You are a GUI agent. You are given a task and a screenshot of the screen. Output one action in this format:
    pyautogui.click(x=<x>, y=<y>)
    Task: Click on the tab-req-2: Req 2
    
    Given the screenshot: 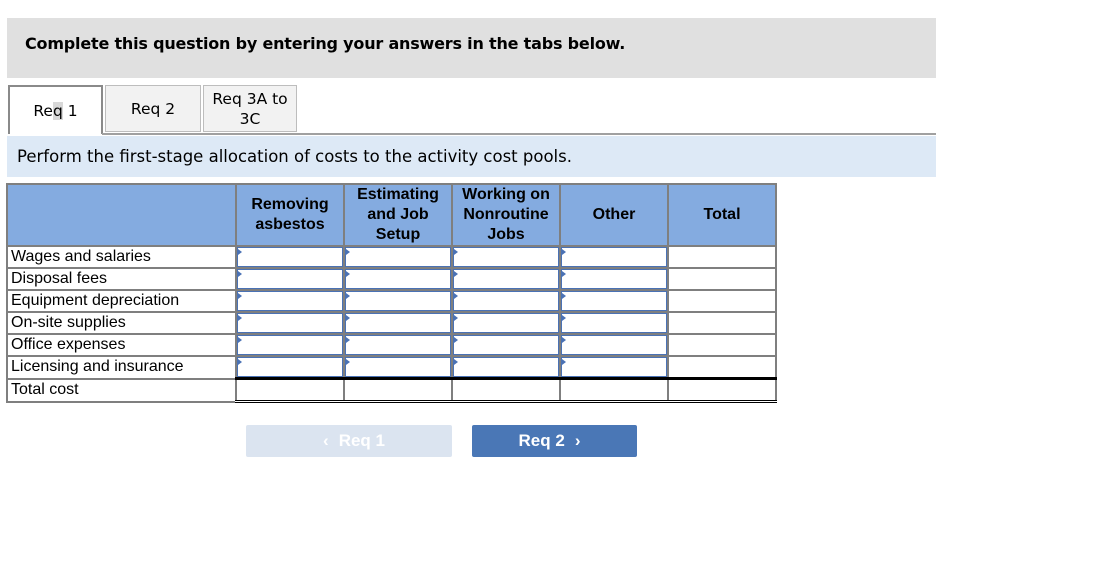 What is the action you would take?
    pyautogui.click(x=153, y=108)
    